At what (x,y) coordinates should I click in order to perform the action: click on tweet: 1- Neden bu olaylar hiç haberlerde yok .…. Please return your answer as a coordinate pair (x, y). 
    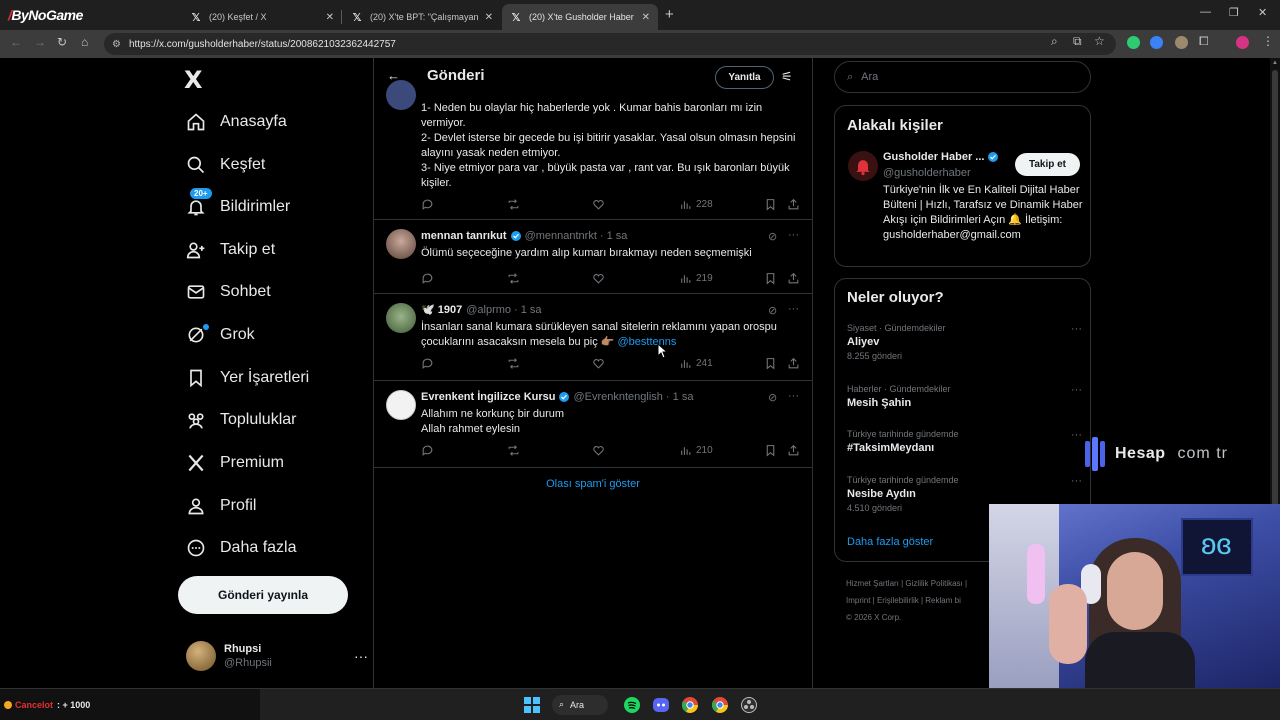
    Looking at the image, I should click on (593, 150).